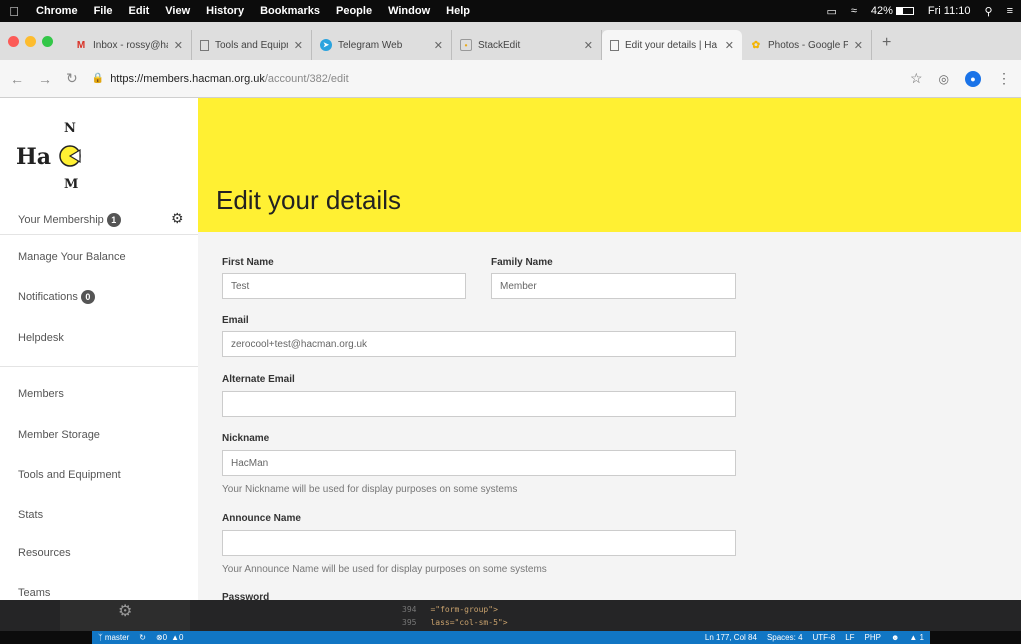 Image resolution: width=1021 pixels, height=644 pixels. I want to click on menu-people: People, so click(354, 11).